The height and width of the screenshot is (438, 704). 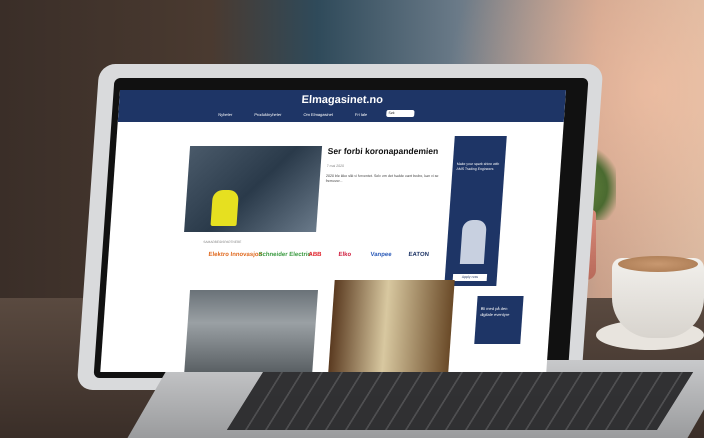 What do you see at coordinates (400, 113) in the screenshot?
I see `search-input: Søk` at bounding box center [400, 113].